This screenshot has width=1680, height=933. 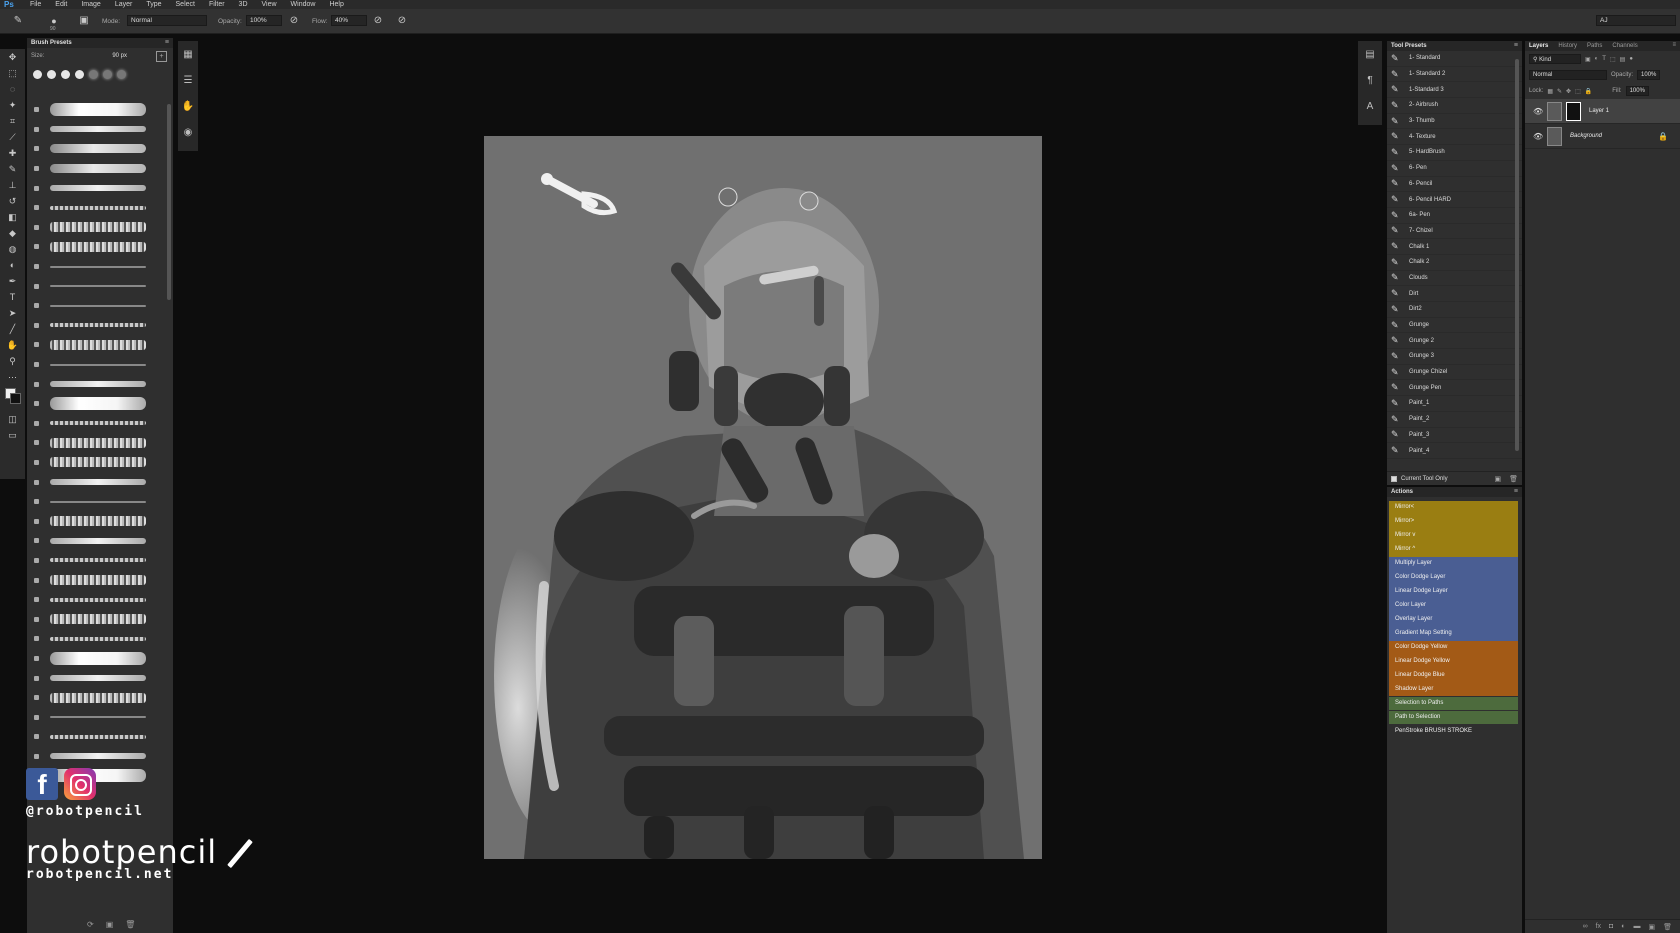 I want to click on tool-preset-item: ✎ Grunge 2, so click(x=1454, y=341).